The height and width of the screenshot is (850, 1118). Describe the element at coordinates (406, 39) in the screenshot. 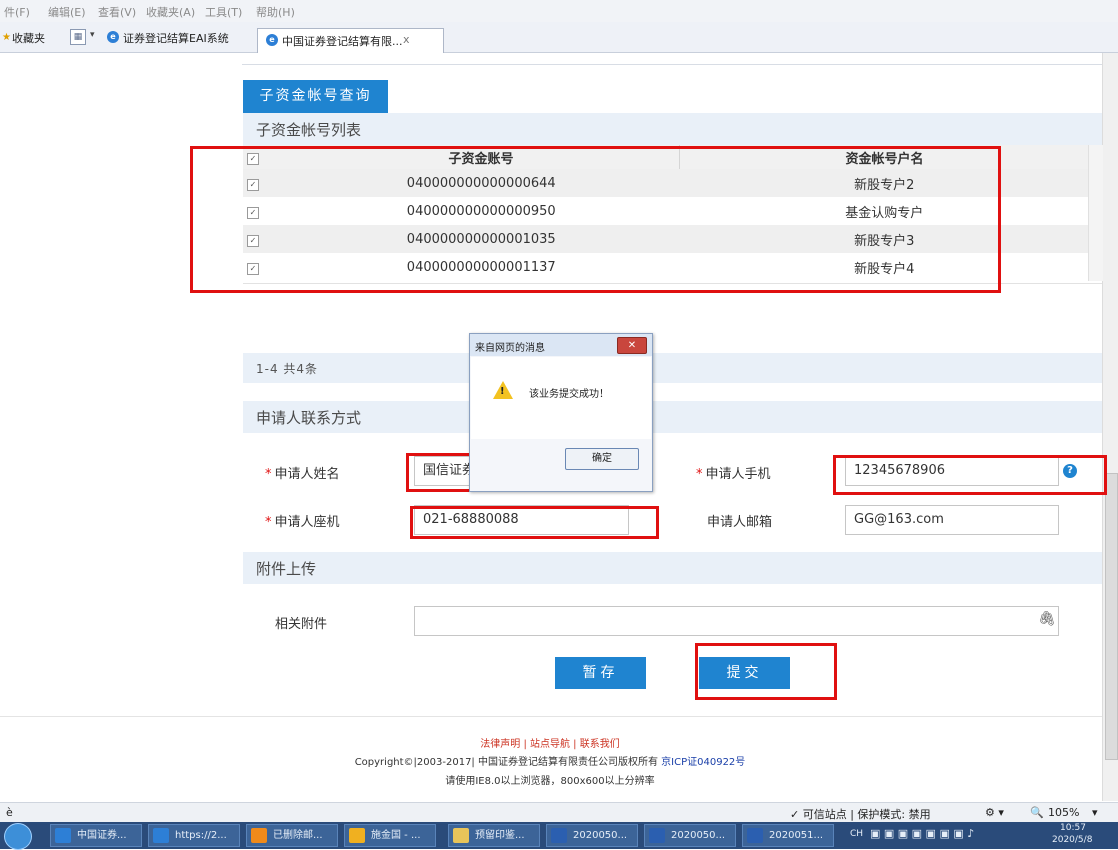

I see `close-icon: x` at that location.